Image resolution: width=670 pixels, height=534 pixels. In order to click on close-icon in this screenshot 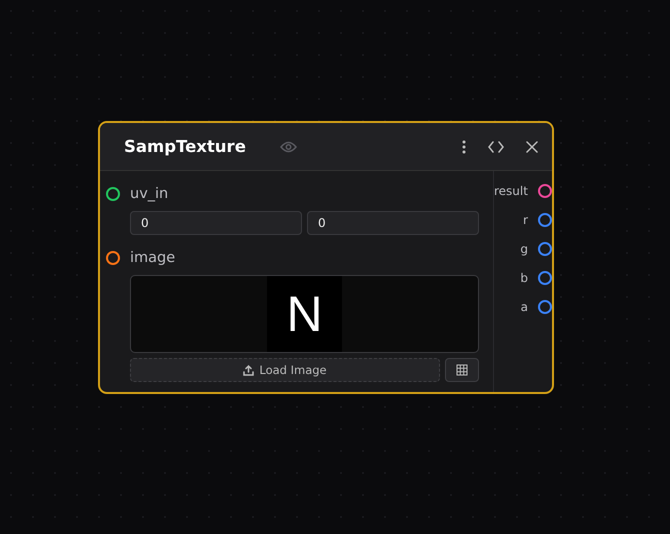, I will do `click(532, 146)`.